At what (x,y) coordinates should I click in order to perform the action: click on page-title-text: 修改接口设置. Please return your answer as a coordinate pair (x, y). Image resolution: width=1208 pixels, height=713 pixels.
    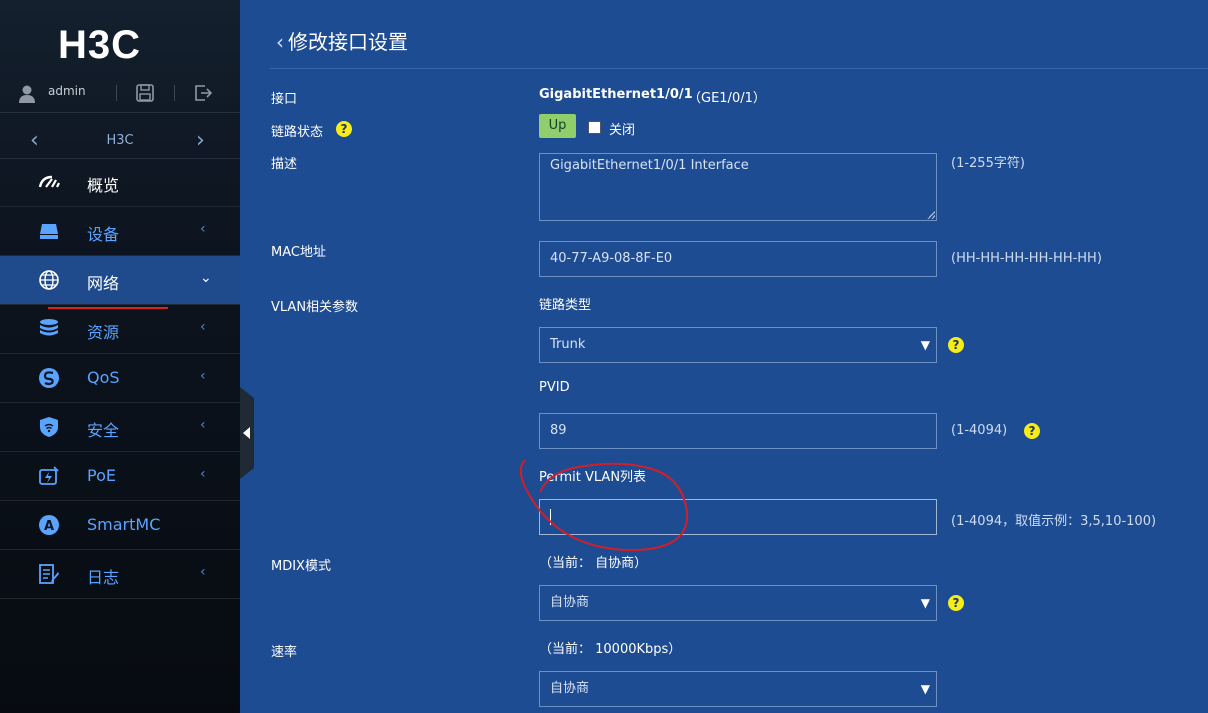
    Looking at the image, I should click on (348, 42).